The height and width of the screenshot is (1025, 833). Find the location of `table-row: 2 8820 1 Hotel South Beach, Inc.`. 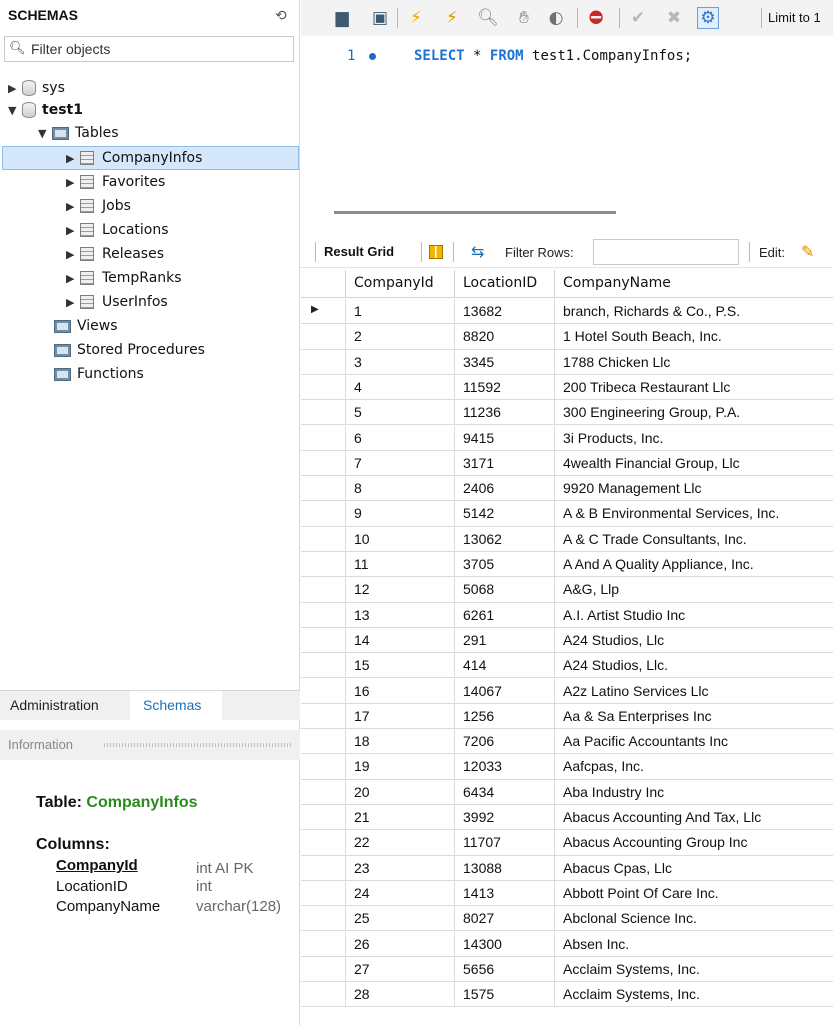

table-row: 2 8820 1 Hotel South Beach, Inc. is located at coordinates (567, 337).